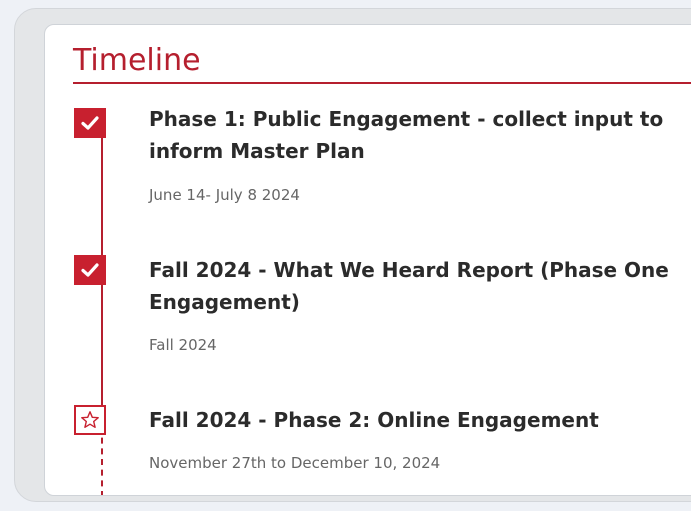 The image size is (691, 511). What do you see at coordinates (295, 463) in the screenshot?
I see `timeline-item-date: November 27th to December 10, 2024` at bounding box center [295, 463].